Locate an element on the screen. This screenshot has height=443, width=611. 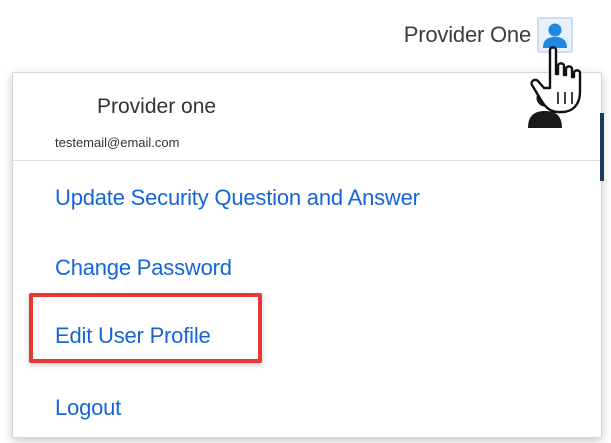
profile-name: Provider one is located at coordinates (157, 106).